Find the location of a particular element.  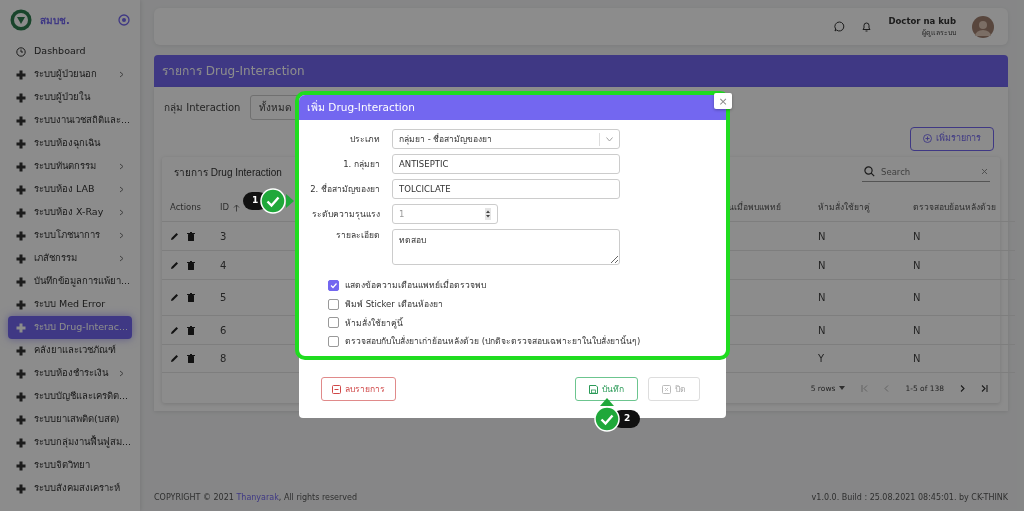

brand-name: สมบช. is located at coordinates (55, 20).